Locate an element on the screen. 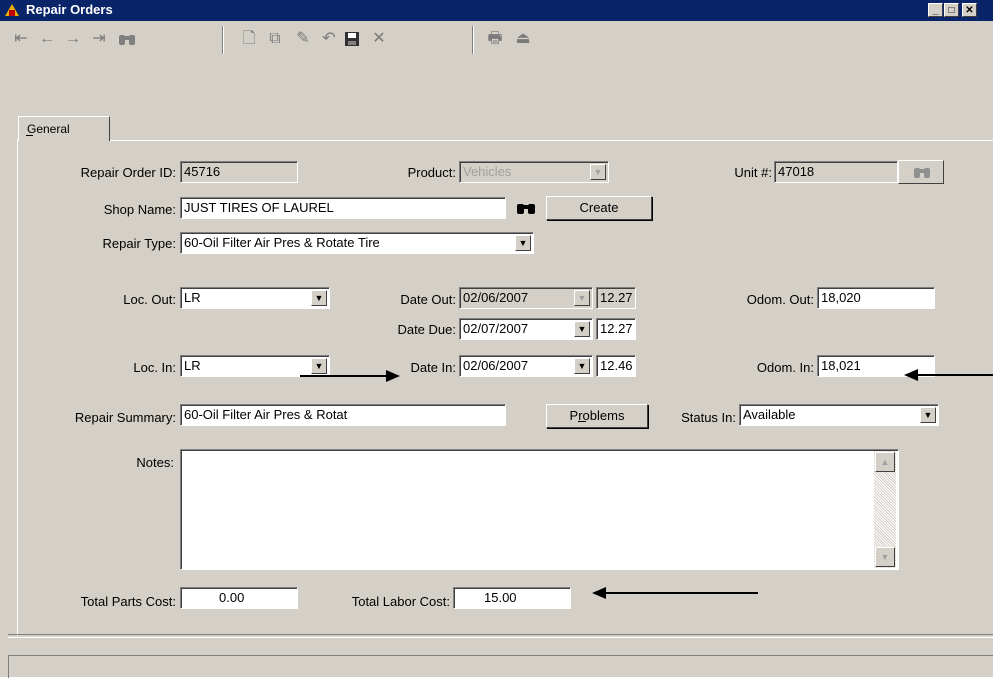  total-labor-cost-label: Total Labor Cost: is located at coordinates (400, 601).